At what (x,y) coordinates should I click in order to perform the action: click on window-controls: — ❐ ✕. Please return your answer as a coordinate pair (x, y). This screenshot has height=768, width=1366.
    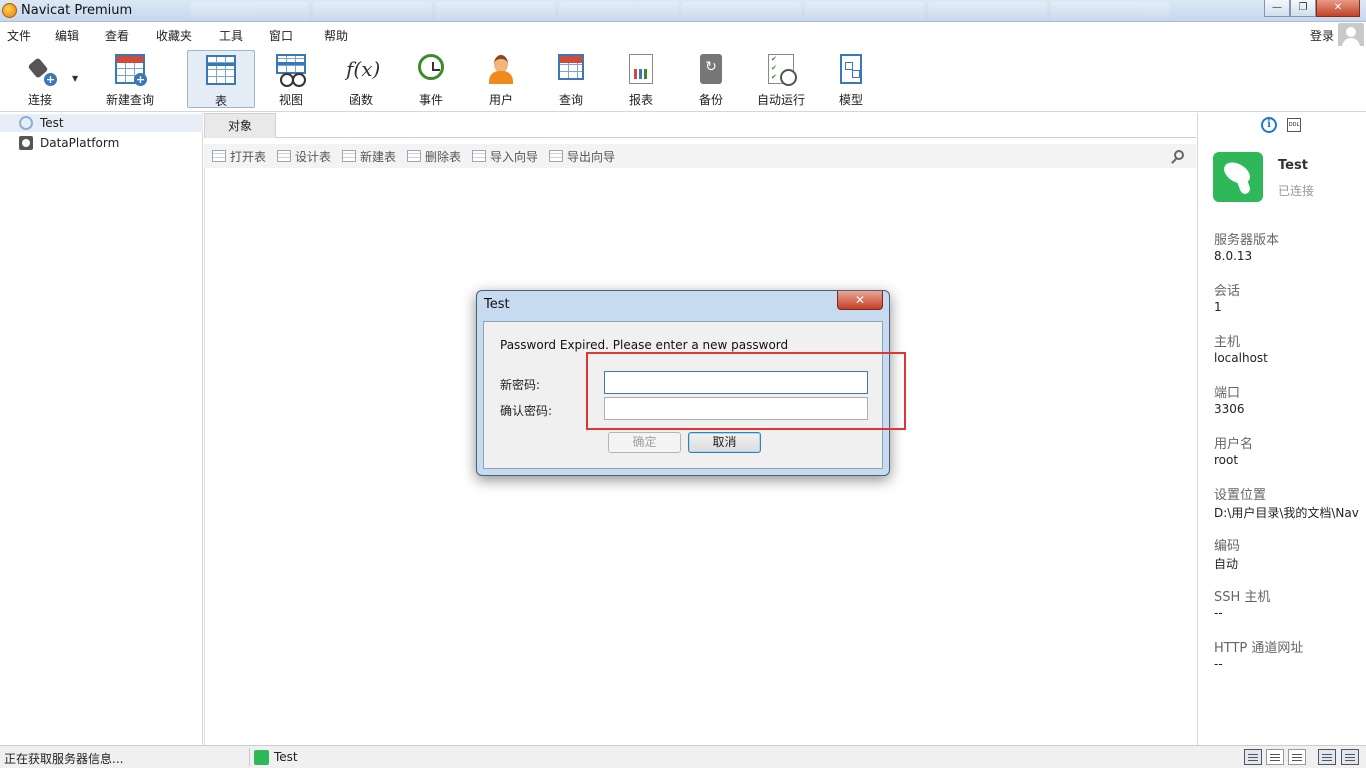
    Looking at the image, I should click on (1312, 8).